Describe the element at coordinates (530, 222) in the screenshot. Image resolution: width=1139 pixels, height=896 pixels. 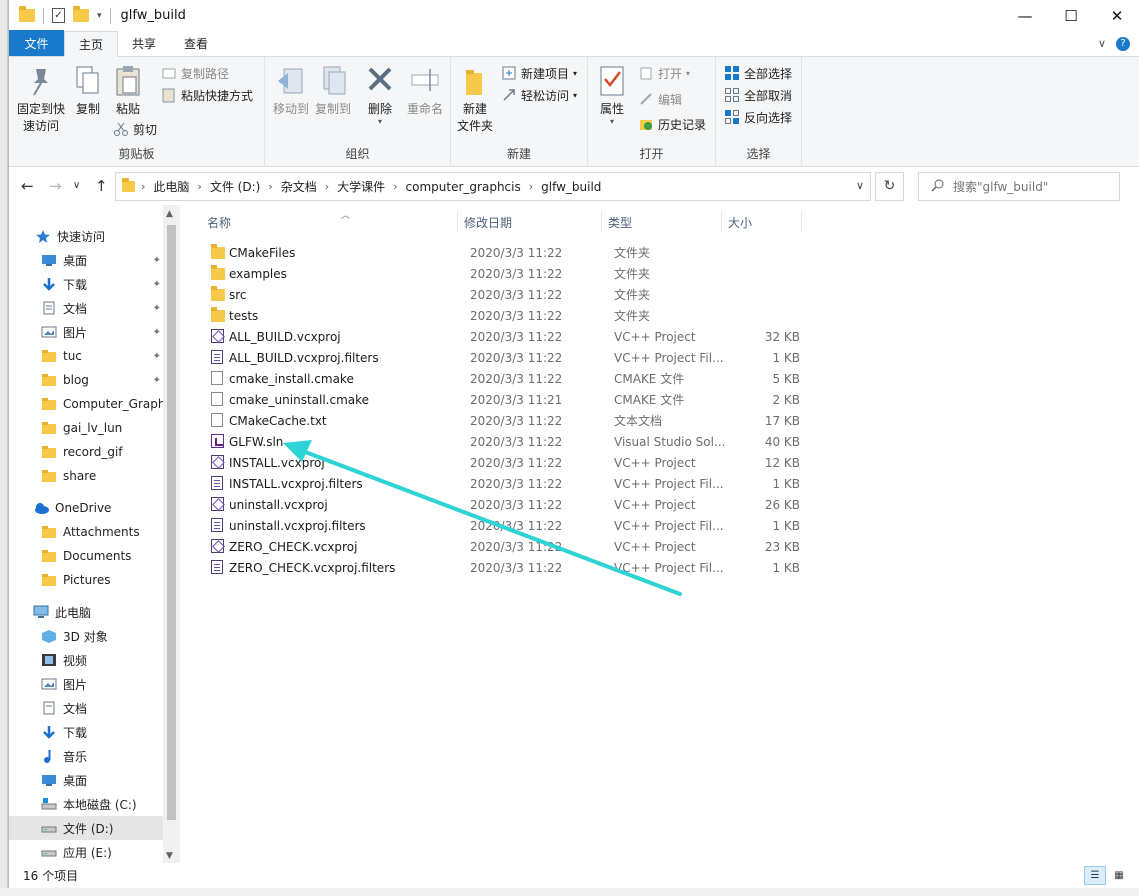
I see `column-date: 修改日期` at that location.